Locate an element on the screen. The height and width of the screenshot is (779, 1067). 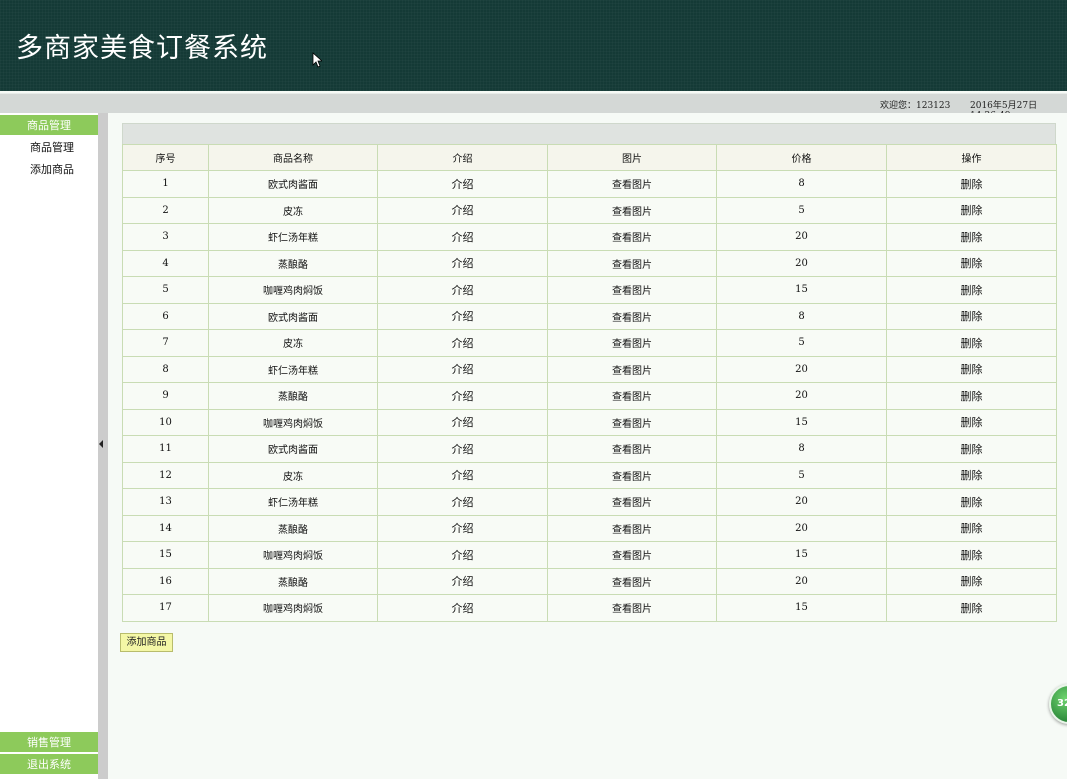
table-row: 2 皮冻 介绍 查看图片 5 删除 is located at coordinates (589, 210).